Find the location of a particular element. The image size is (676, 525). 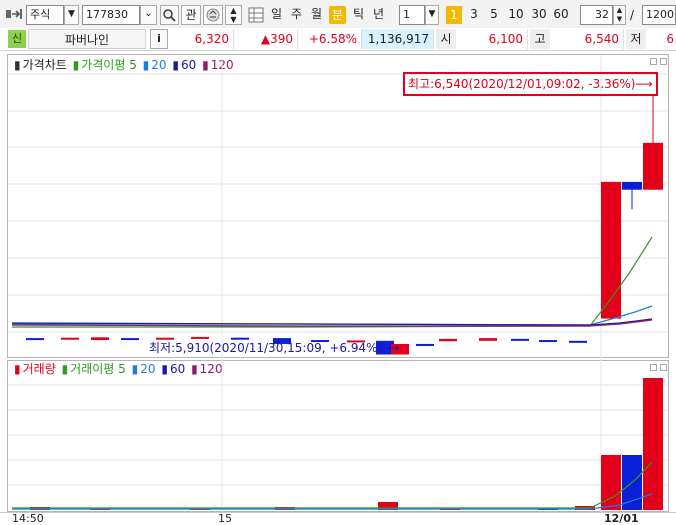

x-tick-label: 14:50 is located at coordinates (28, 518).